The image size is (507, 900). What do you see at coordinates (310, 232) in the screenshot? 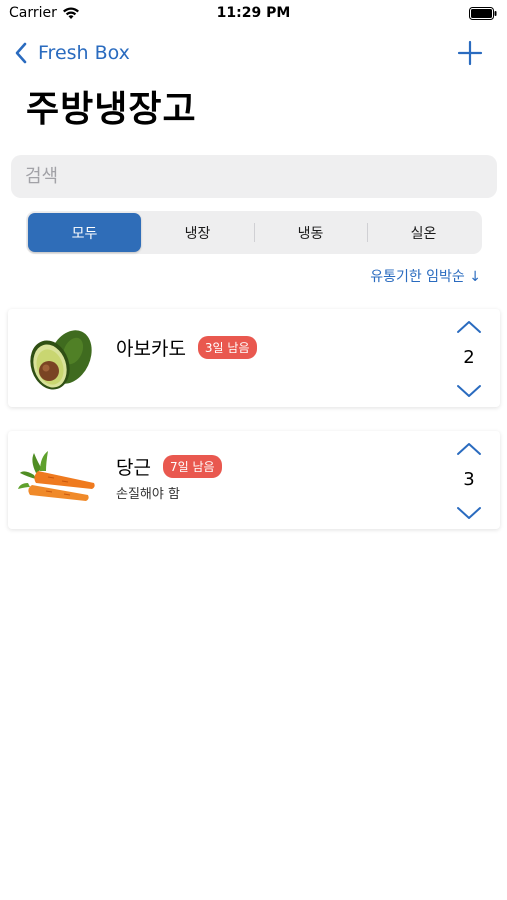
I see `segment-frozen: 냉동` at bounding box center [310, 232].